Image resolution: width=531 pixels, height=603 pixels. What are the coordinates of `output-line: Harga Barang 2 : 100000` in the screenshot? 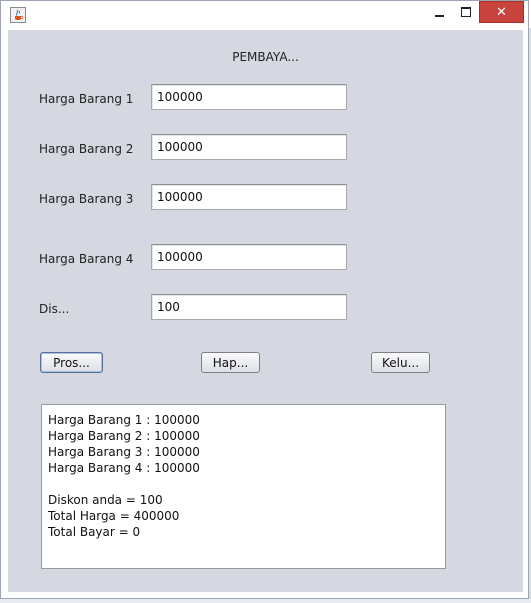 It's located at (124, 436).